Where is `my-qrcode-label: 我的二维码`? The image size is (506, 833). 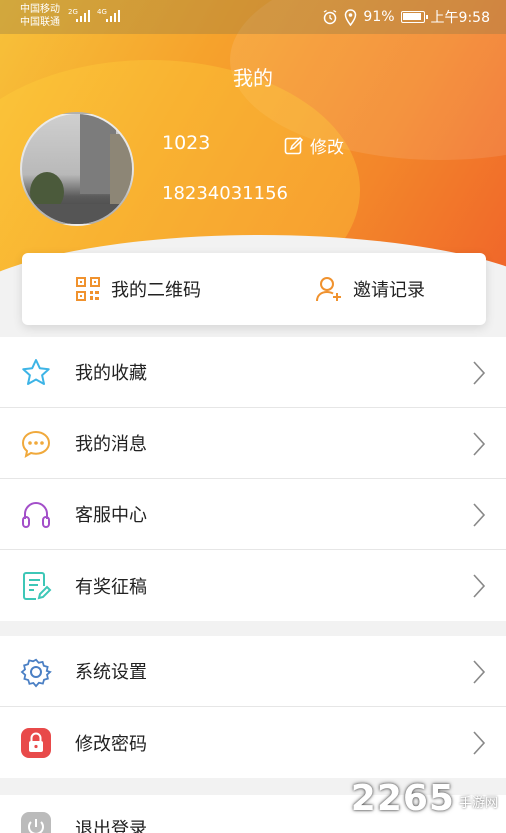 my-qrcode-label: 我的二维码 is located at coordinates (156, 290).